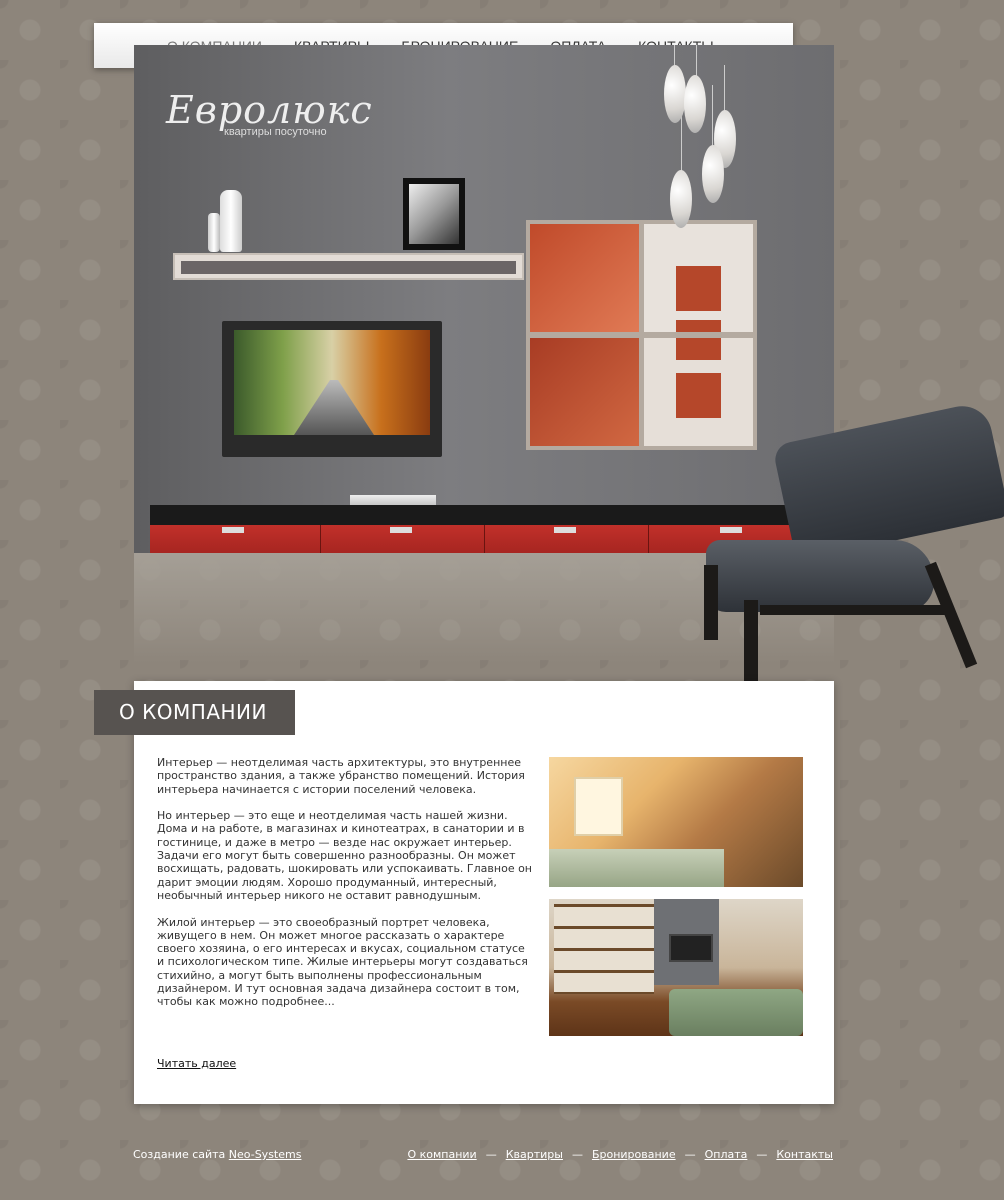 Image resolution: width=1004 pixels, height=1200 pixels. What do you see at coordinates (726, 1154) in the screenshot?
I see `footer-link-payment: Оплата` at bounding box center [726, 1154].